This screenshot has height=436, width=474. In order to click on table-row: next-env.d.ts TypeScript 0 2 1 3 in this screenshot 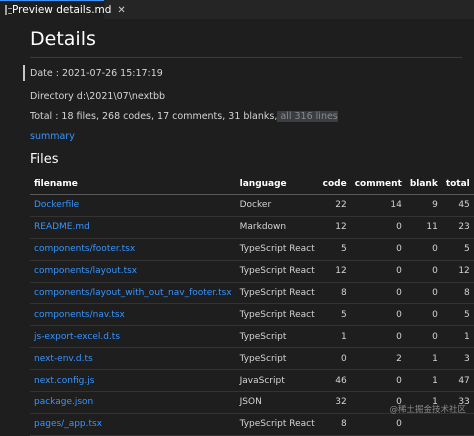, I will do `click(252, 359)`.